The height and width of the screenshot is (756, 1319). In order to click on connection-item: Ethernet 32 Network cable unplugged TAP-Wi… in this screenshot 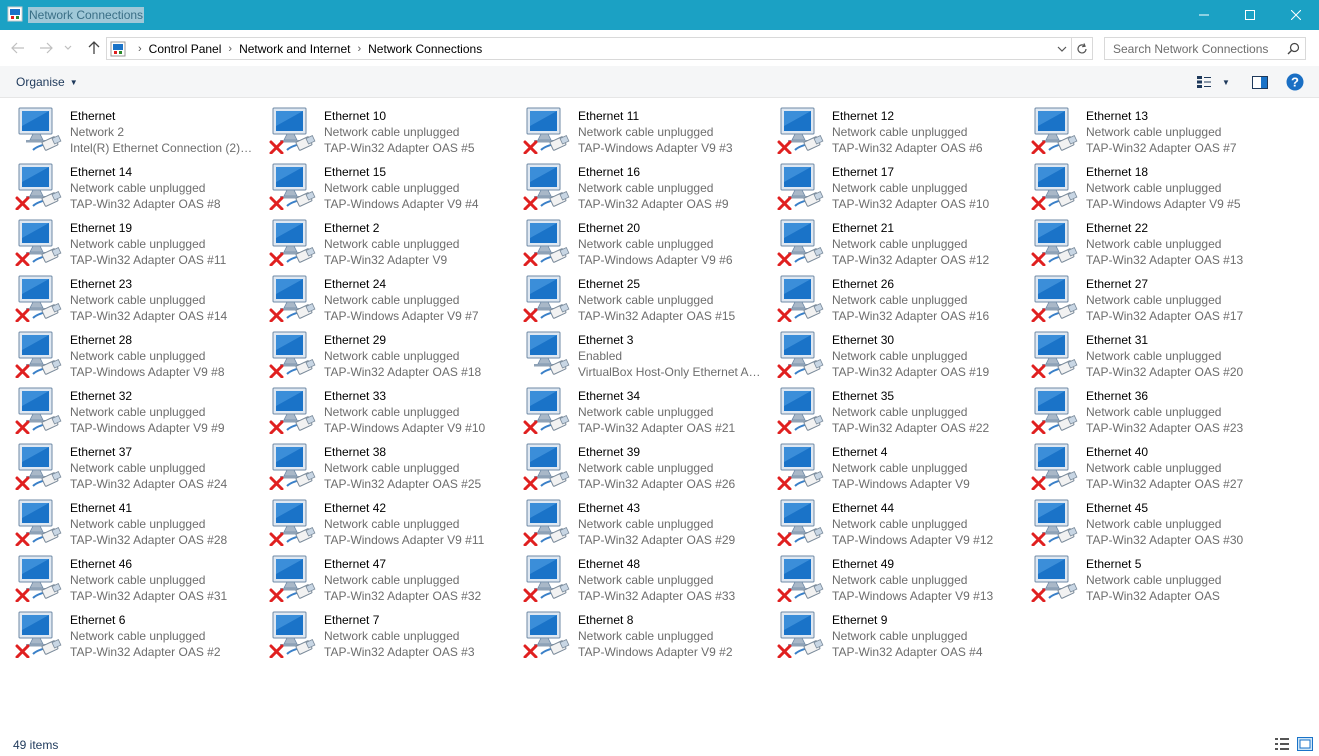, I will do `click(127, 408)`.